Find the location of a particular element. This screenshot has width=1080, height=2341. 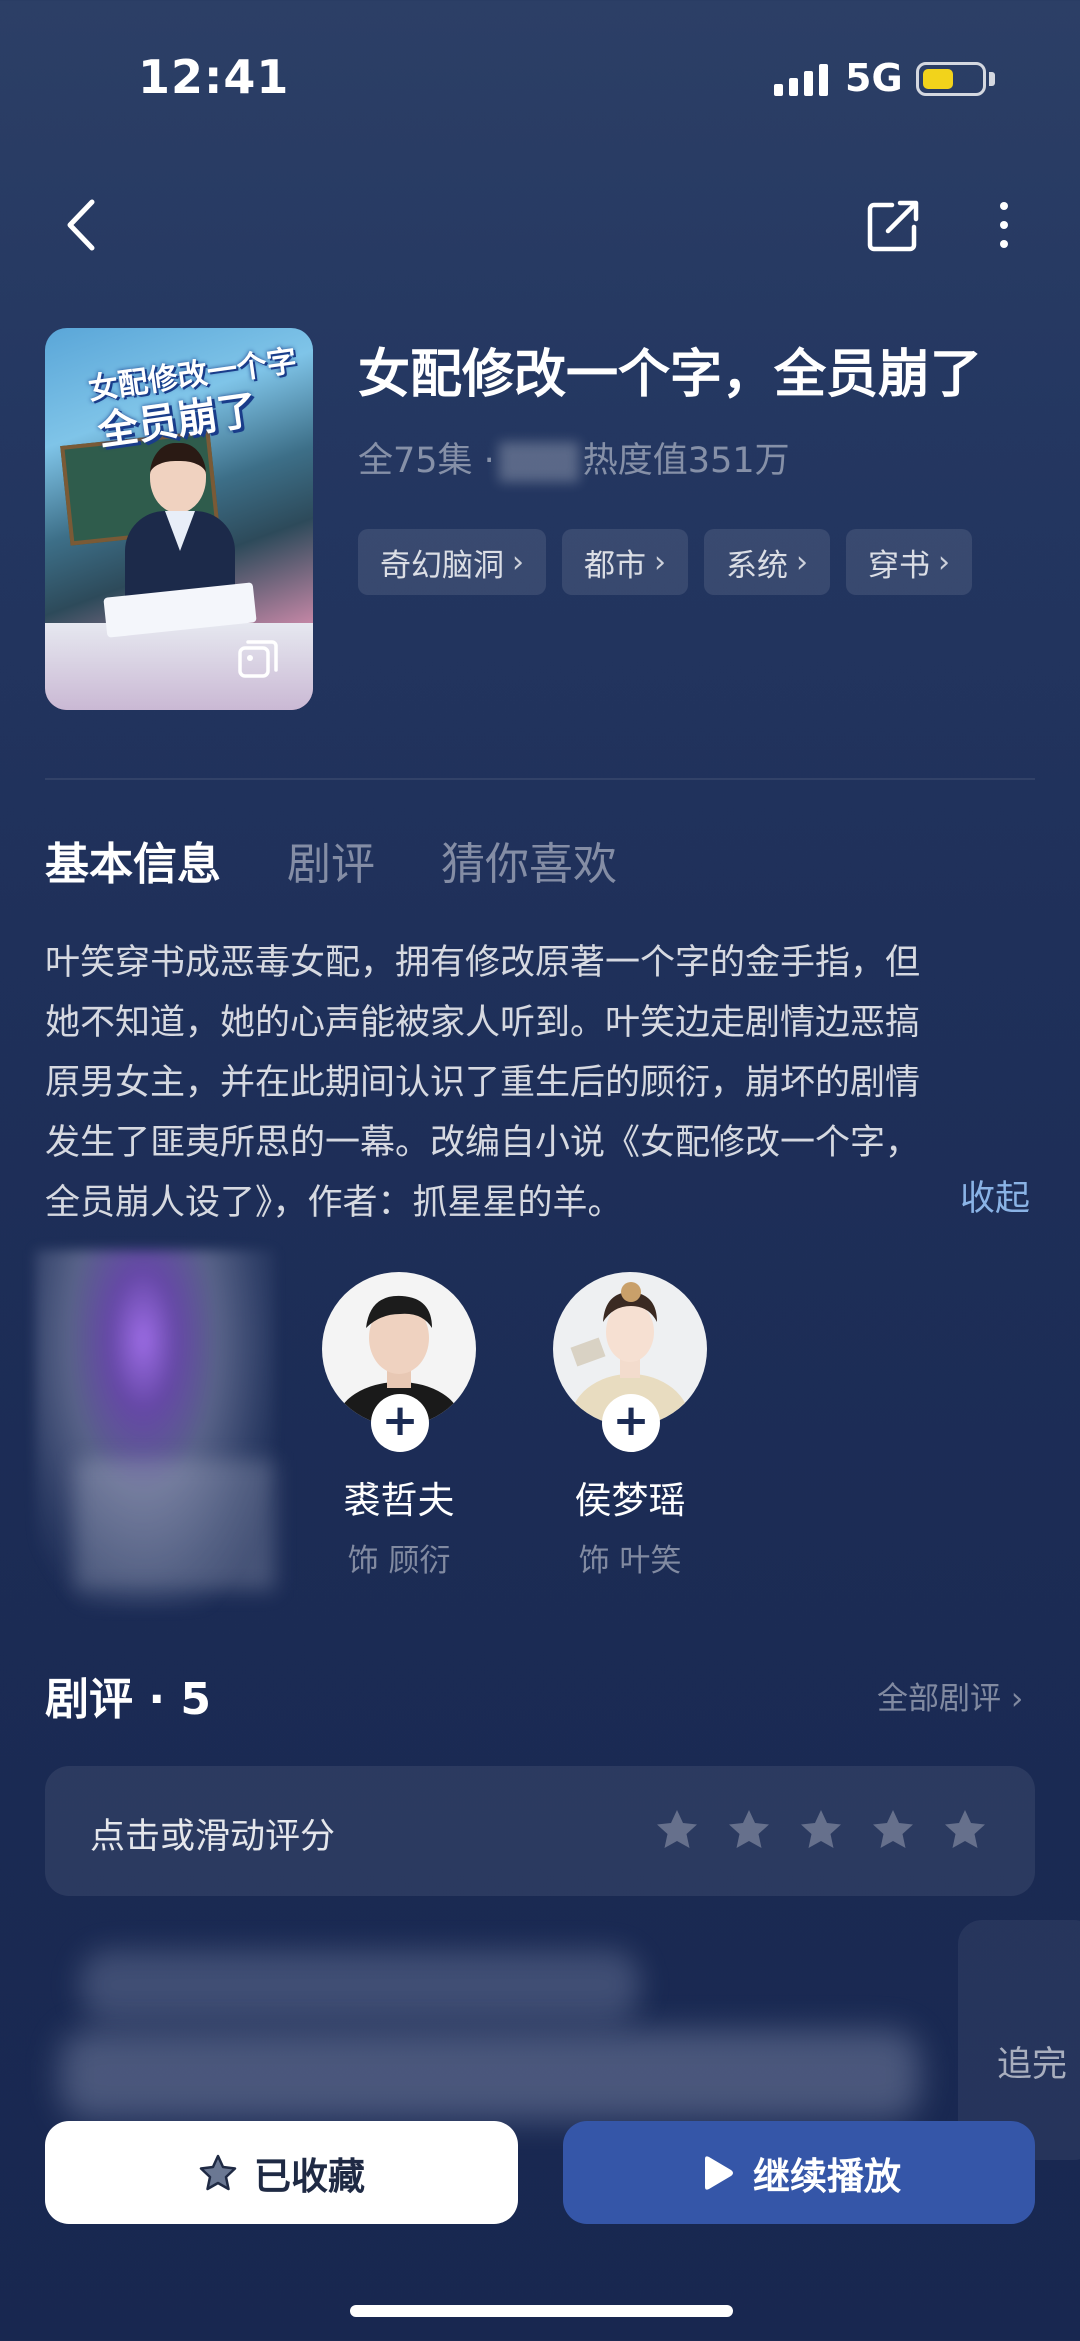

battery-icon is located at coordinates (951, 79).